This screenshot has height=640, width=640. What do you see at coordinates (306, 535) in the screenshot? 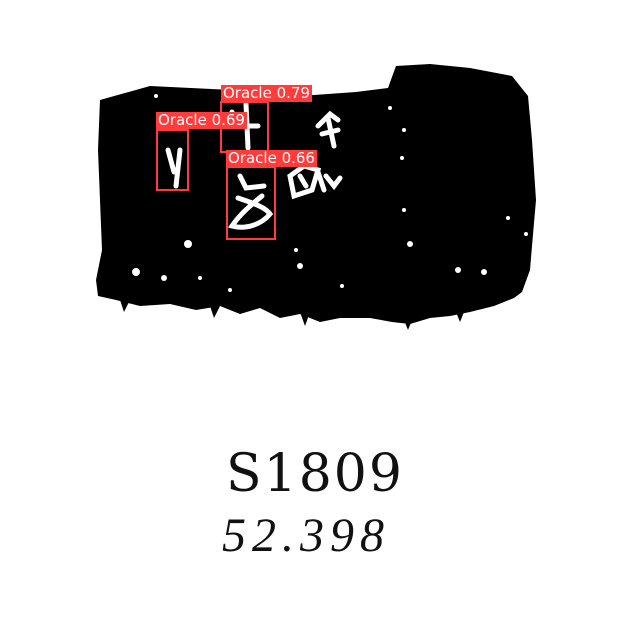
I see `catalog-number: 52.398` at bounding box center [306, 535].